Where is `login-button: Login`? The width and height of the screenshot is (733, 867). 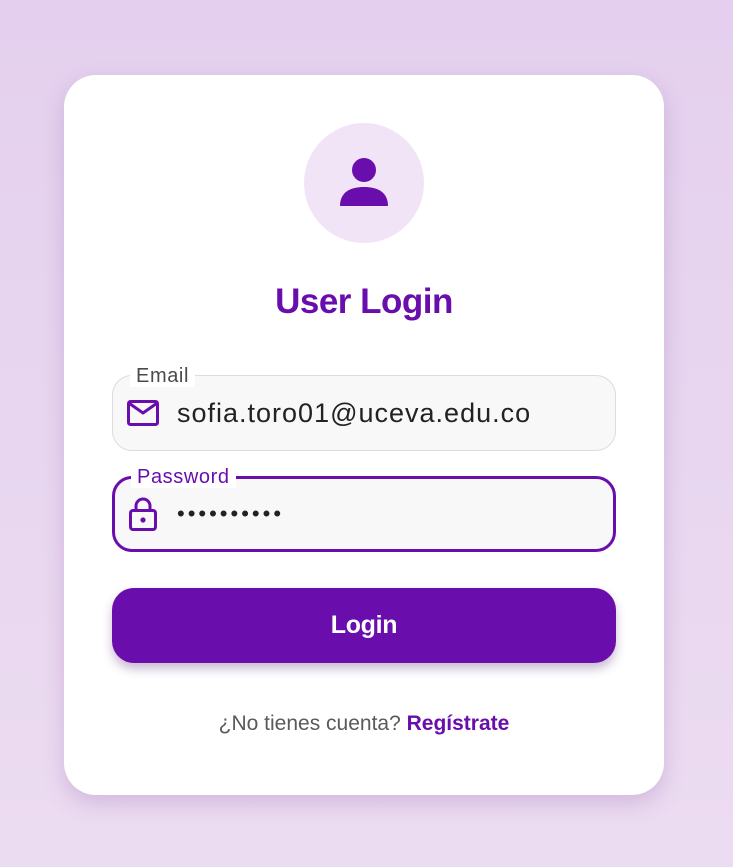 login-button: Login is located at coordinates (364, 625).